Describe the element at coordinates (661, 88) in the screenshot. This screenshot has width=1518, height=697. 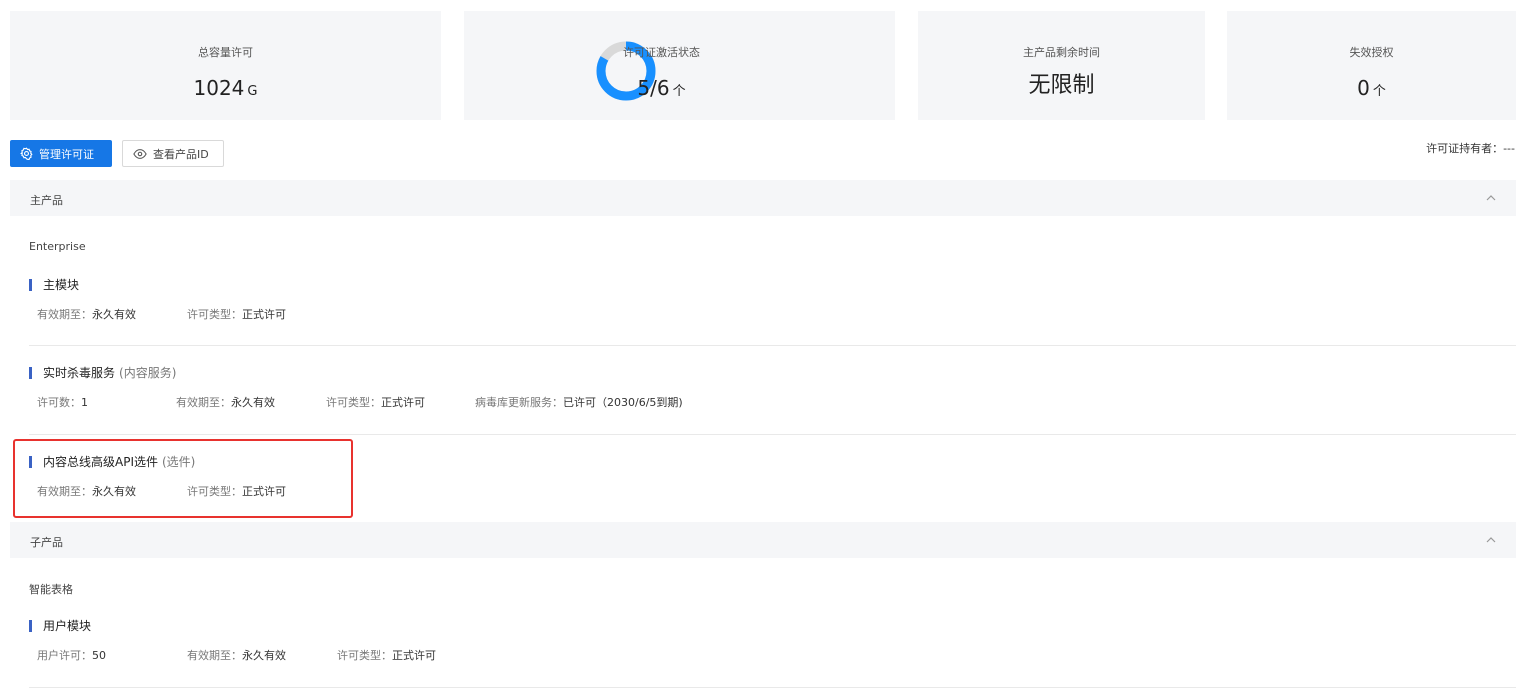
I see `stat-value: 5/6 个` at that location.